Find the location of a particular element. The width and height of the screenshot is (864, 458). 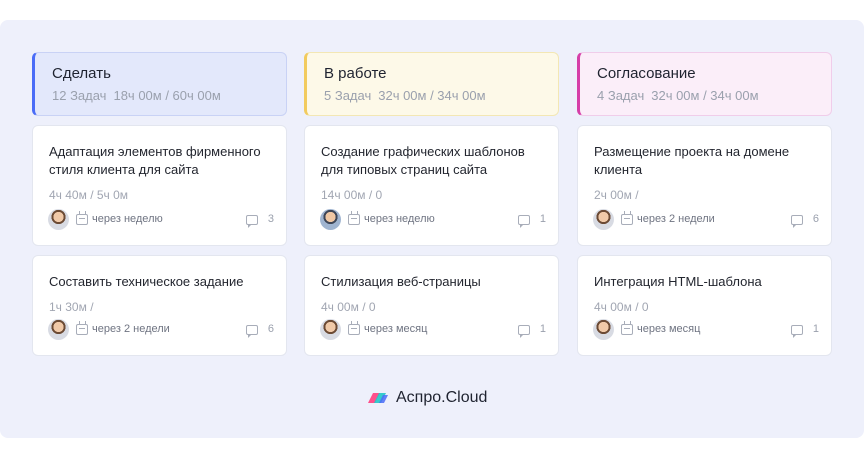

task-footer: через неделю 3 is located at coordinates (161, 220).